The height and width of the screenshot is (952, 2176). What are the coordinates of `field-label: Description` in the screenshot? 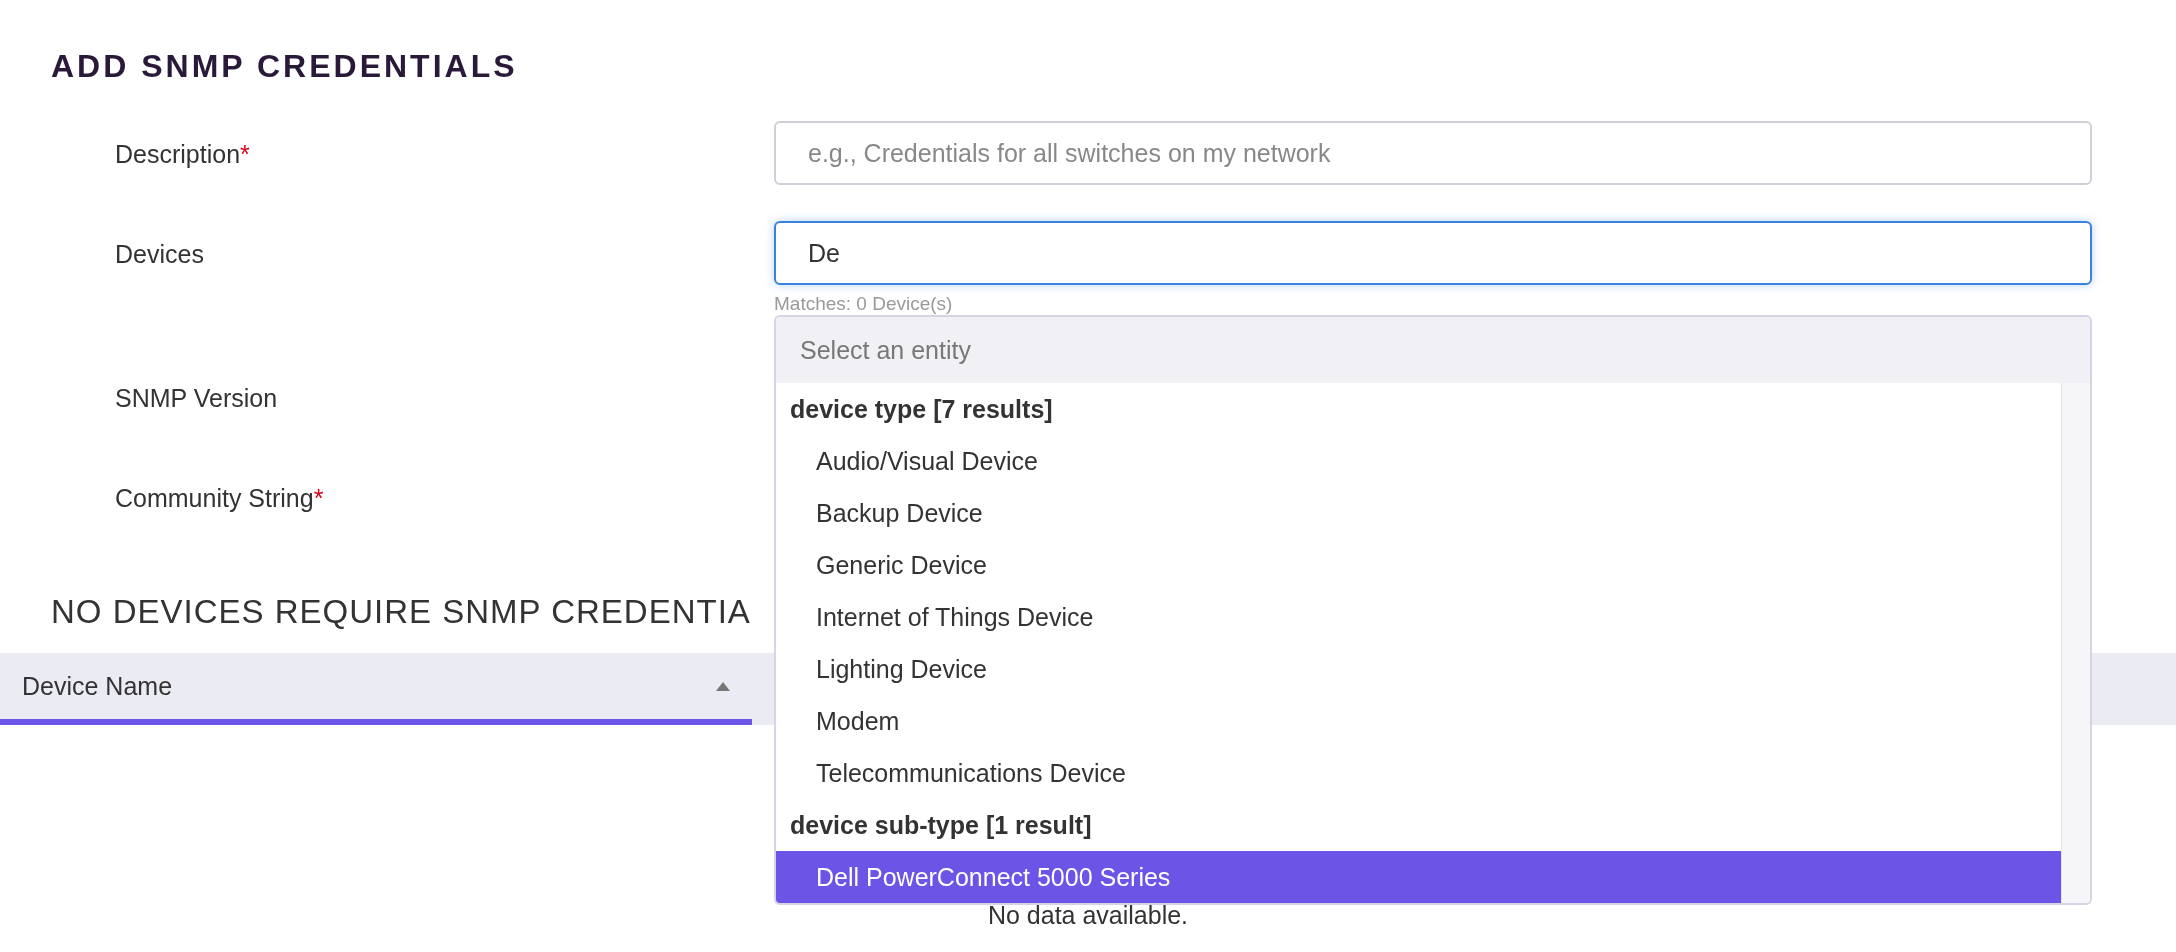 It's located at (178, 154).